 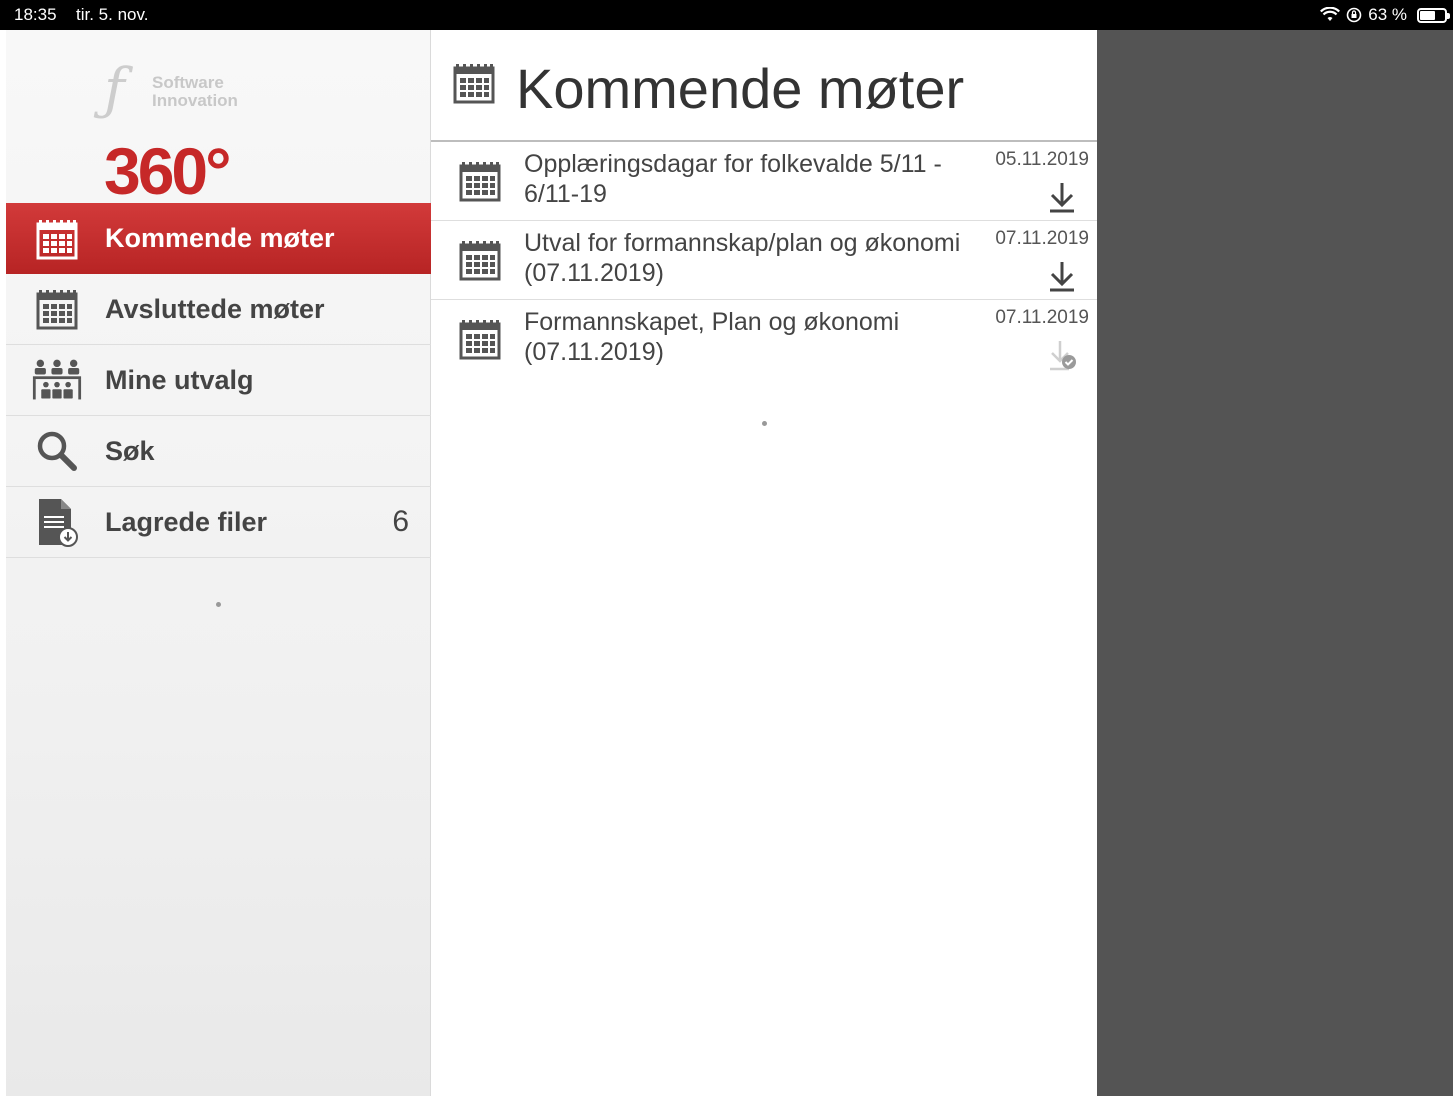 I want to click on committee-icon, so click(x=57, y=380).